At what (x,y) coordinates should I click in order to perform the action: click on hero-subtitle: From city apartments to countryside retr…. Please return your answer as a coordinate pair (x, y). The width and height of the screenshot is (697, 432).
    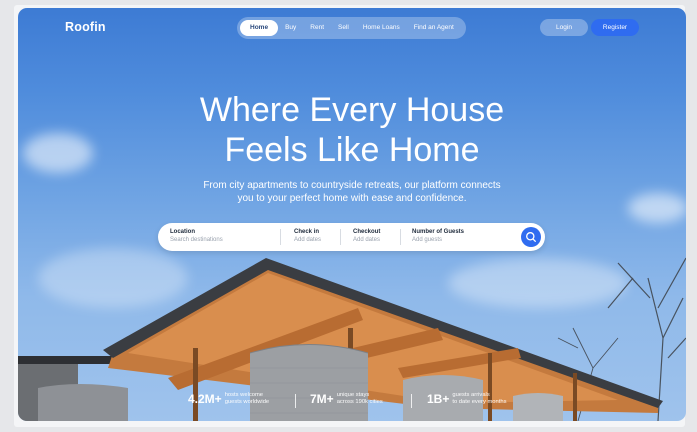
    Looking at the image, I should click on (352, 192).